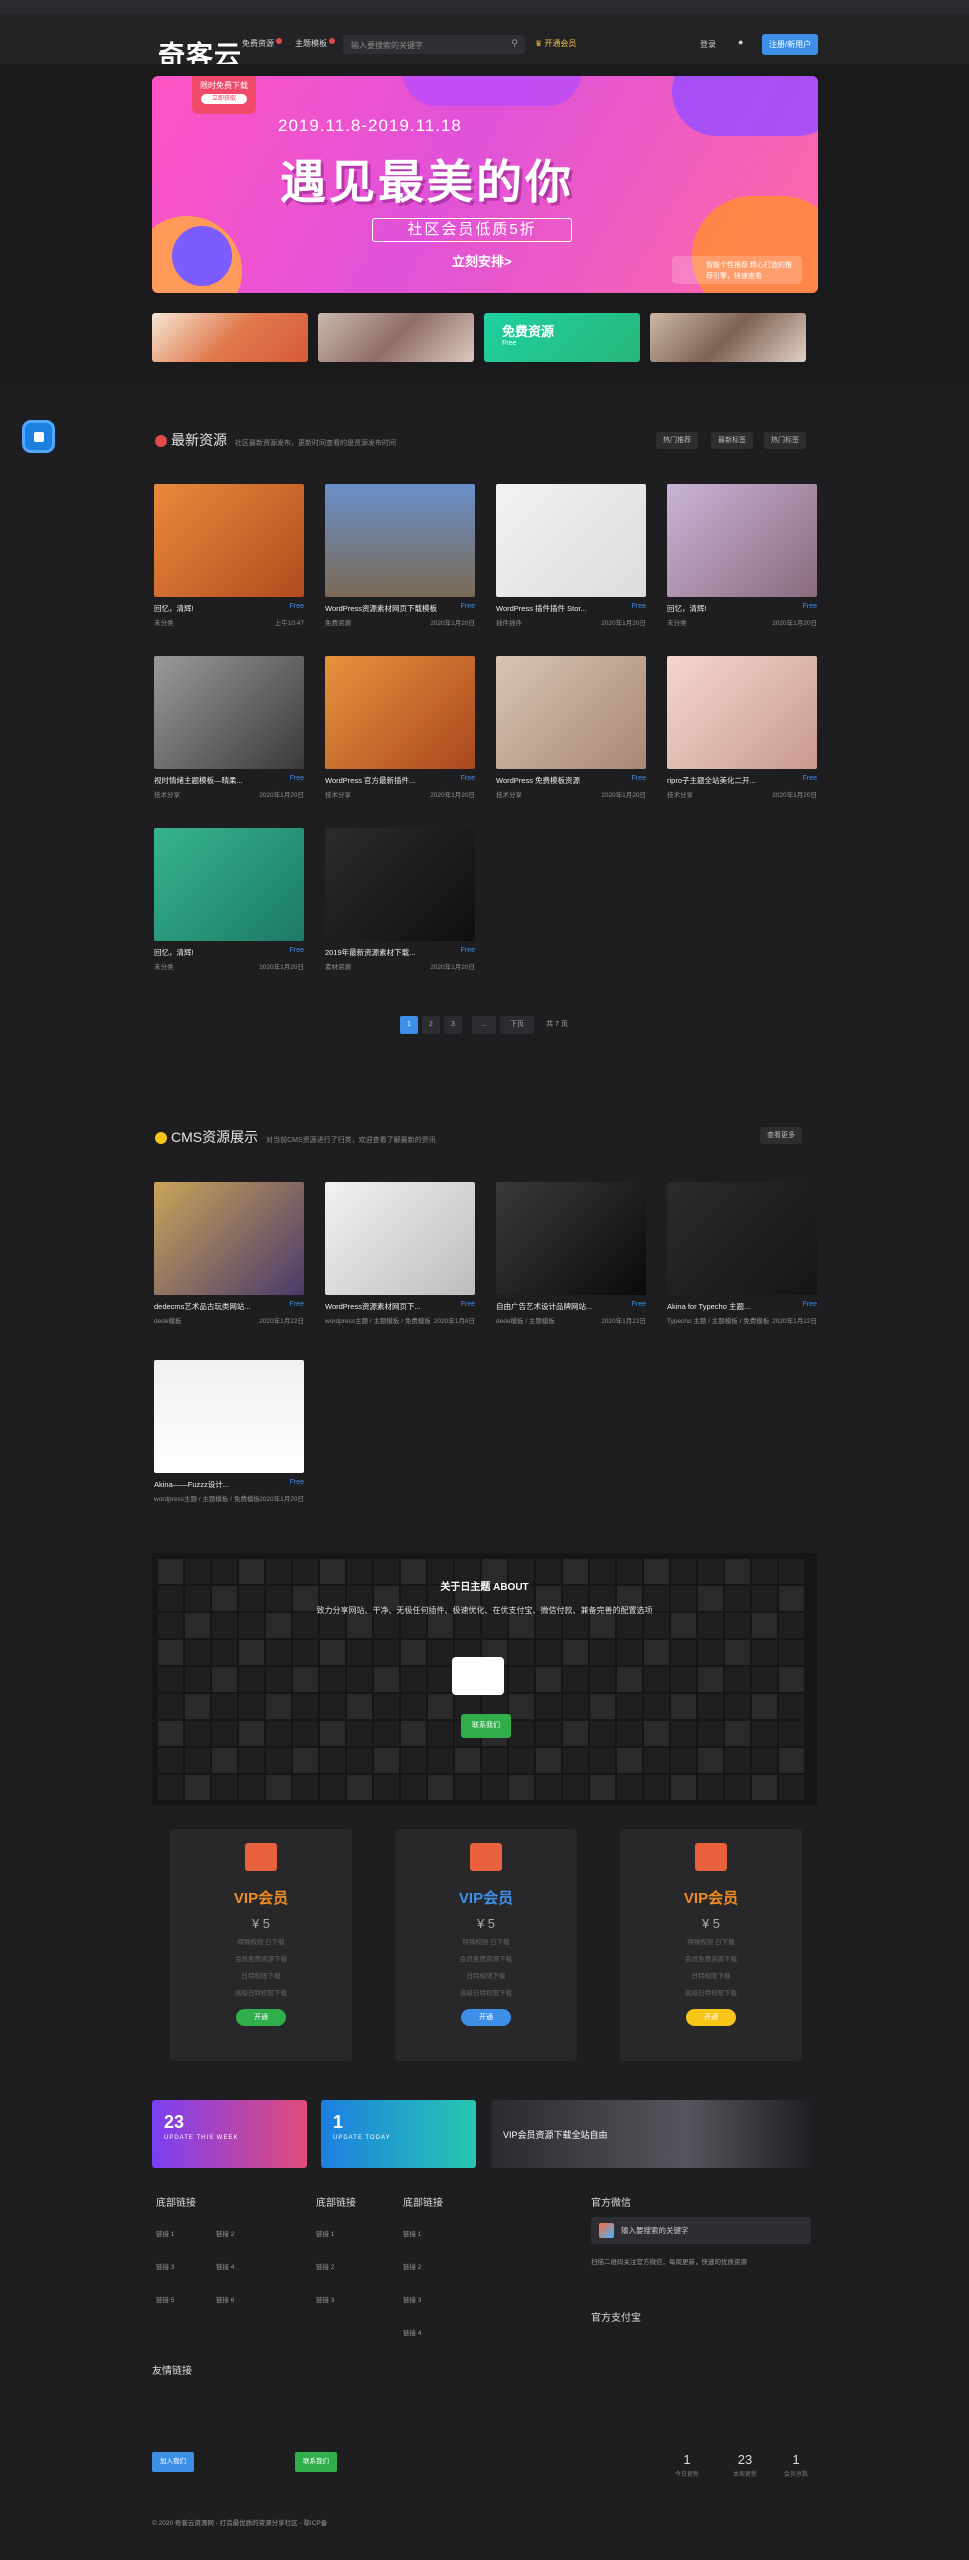 This screenshot has width=969, height=2560. I want to click on contact-button: 联系我们, so click(486, 1726).